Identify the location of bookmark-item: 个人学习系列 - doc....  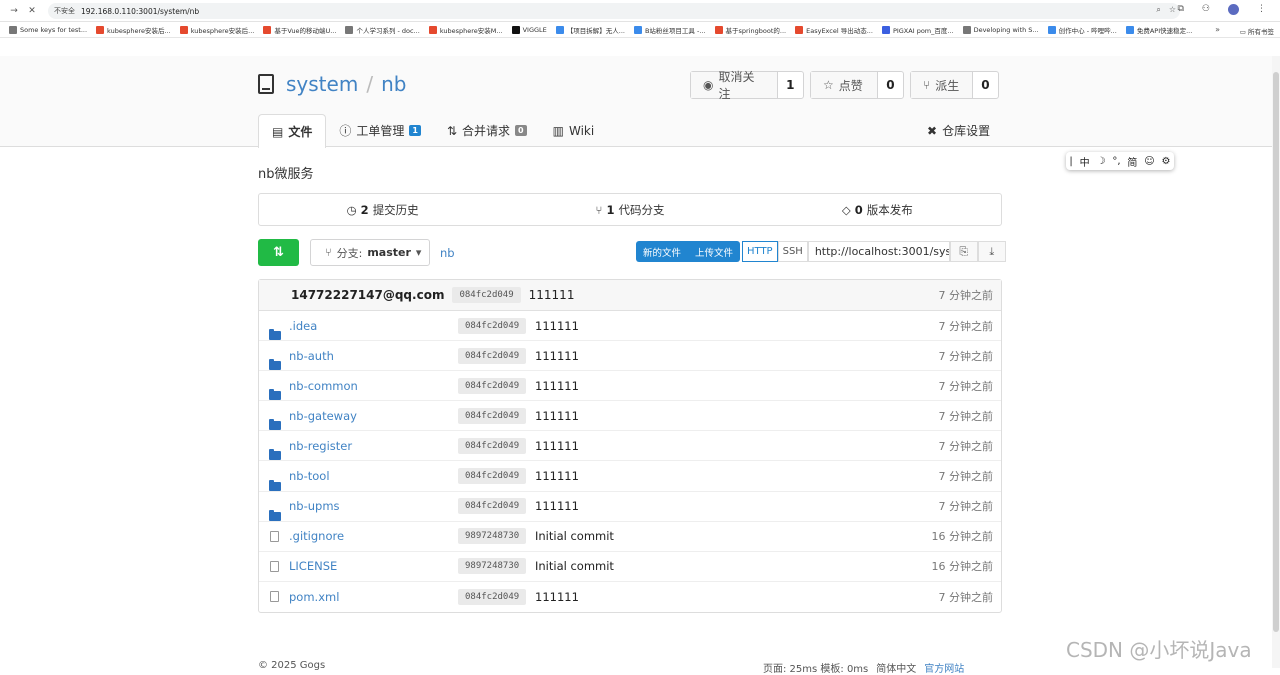
(382, 30).